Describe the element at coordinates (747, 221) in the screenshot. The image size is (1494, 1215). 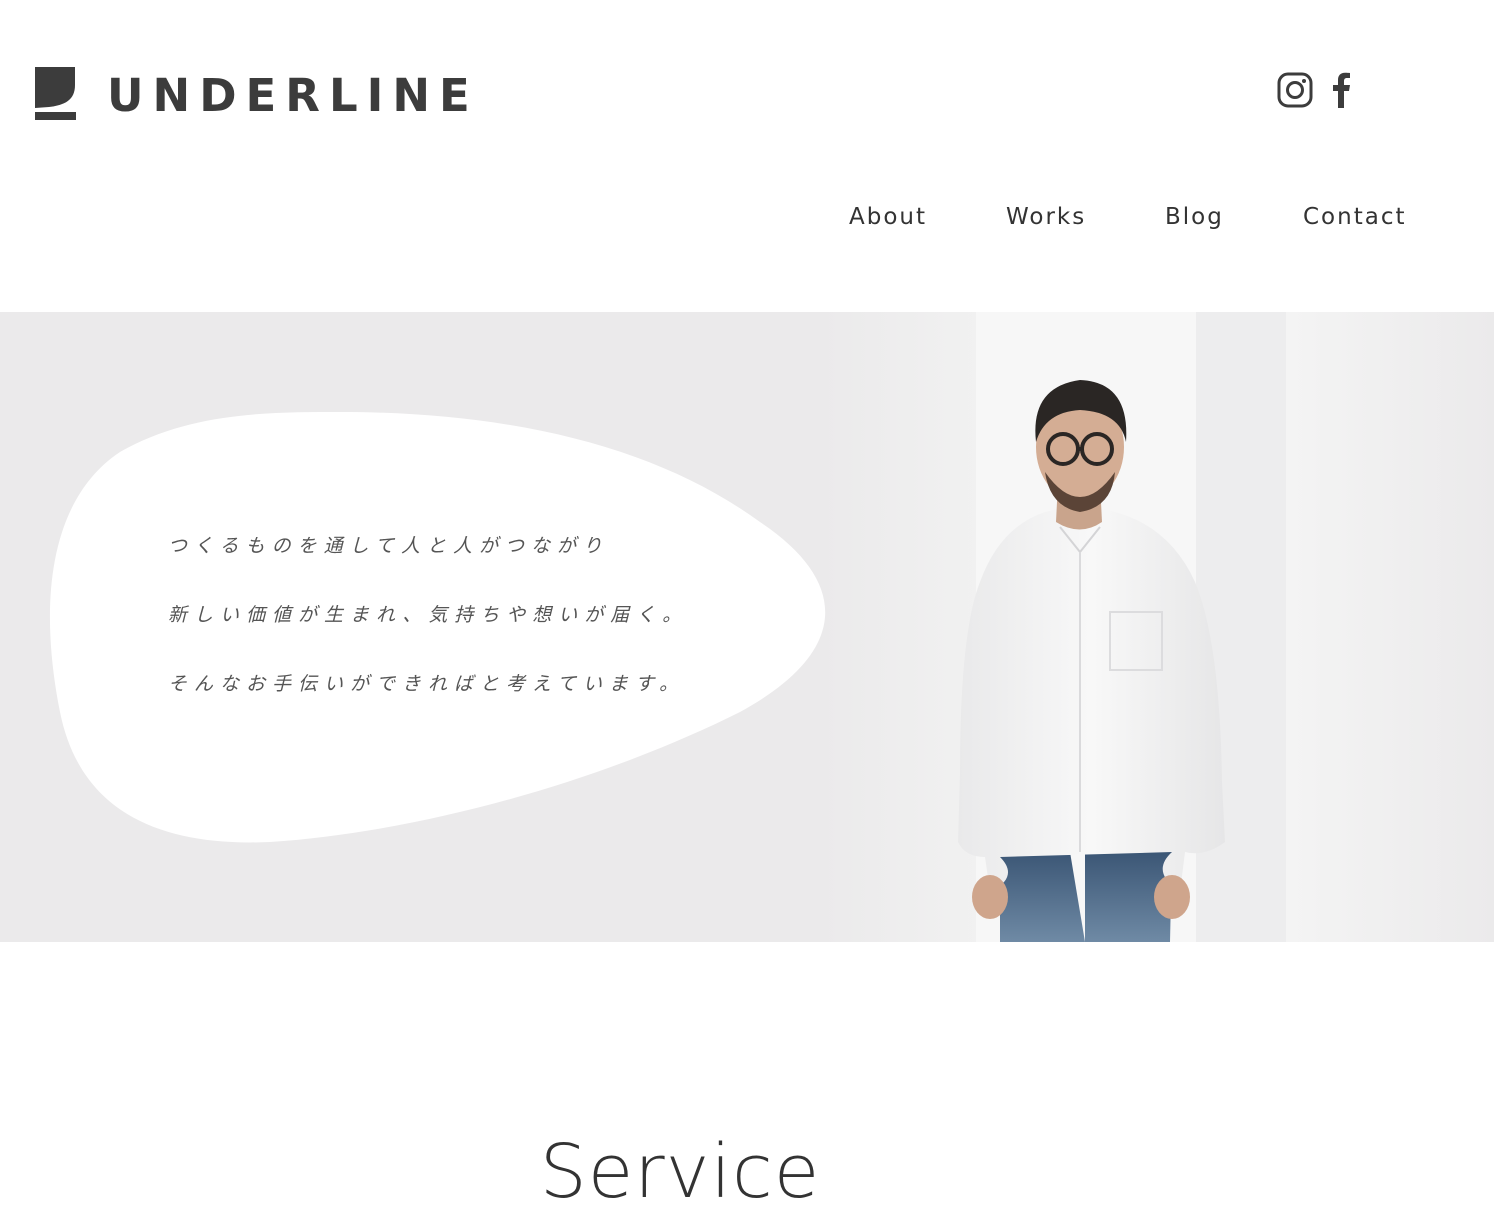
I see `main-nav: About Works Blog Contact` at that location.